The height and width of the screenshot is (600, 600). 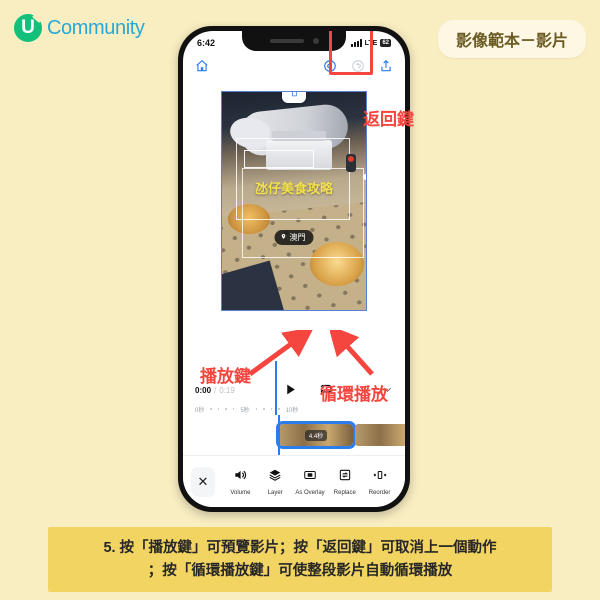 What do you see at coordinates (292, 410) in the screenshot?
I see `ruler-tick-10: 10秒` at bounding box center [292, 410].